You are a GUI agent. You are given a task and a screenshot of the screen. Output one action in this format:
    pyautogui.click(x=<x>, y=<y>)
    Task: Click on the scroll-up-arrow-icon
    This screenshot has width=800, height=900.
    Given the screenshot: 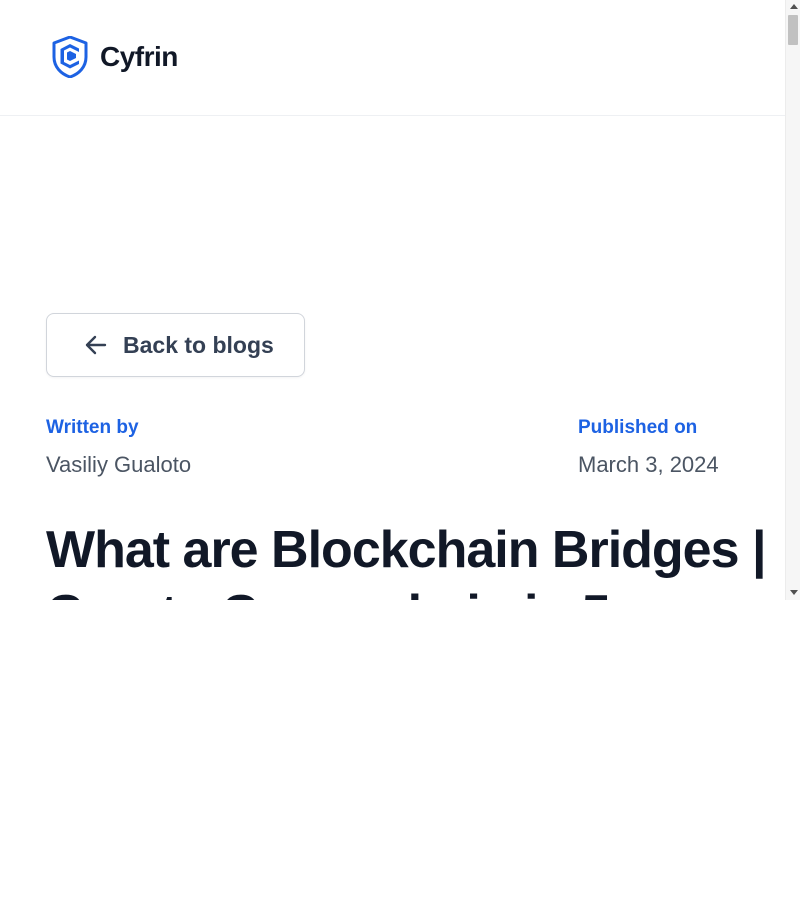 What is the action you would take?
    pyautogui.click(x=793, y=6)
    